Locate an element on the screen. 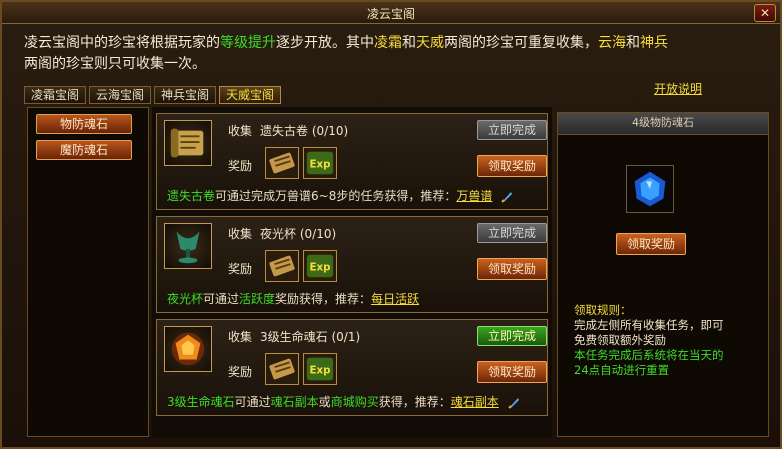 This screenshot has width=782, height=449. blue-gem-icon is located at coordinates (650, 189).